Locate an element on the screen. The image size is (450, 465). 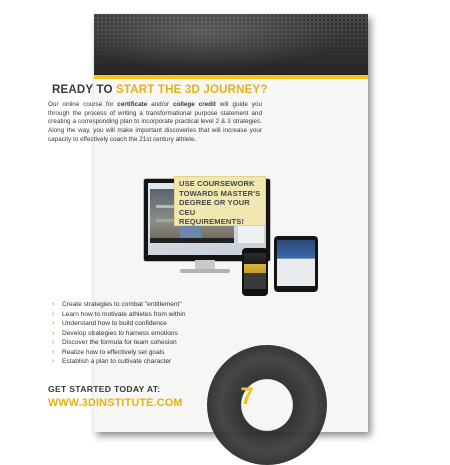
phone-screen is located at coordinates (255, 271).